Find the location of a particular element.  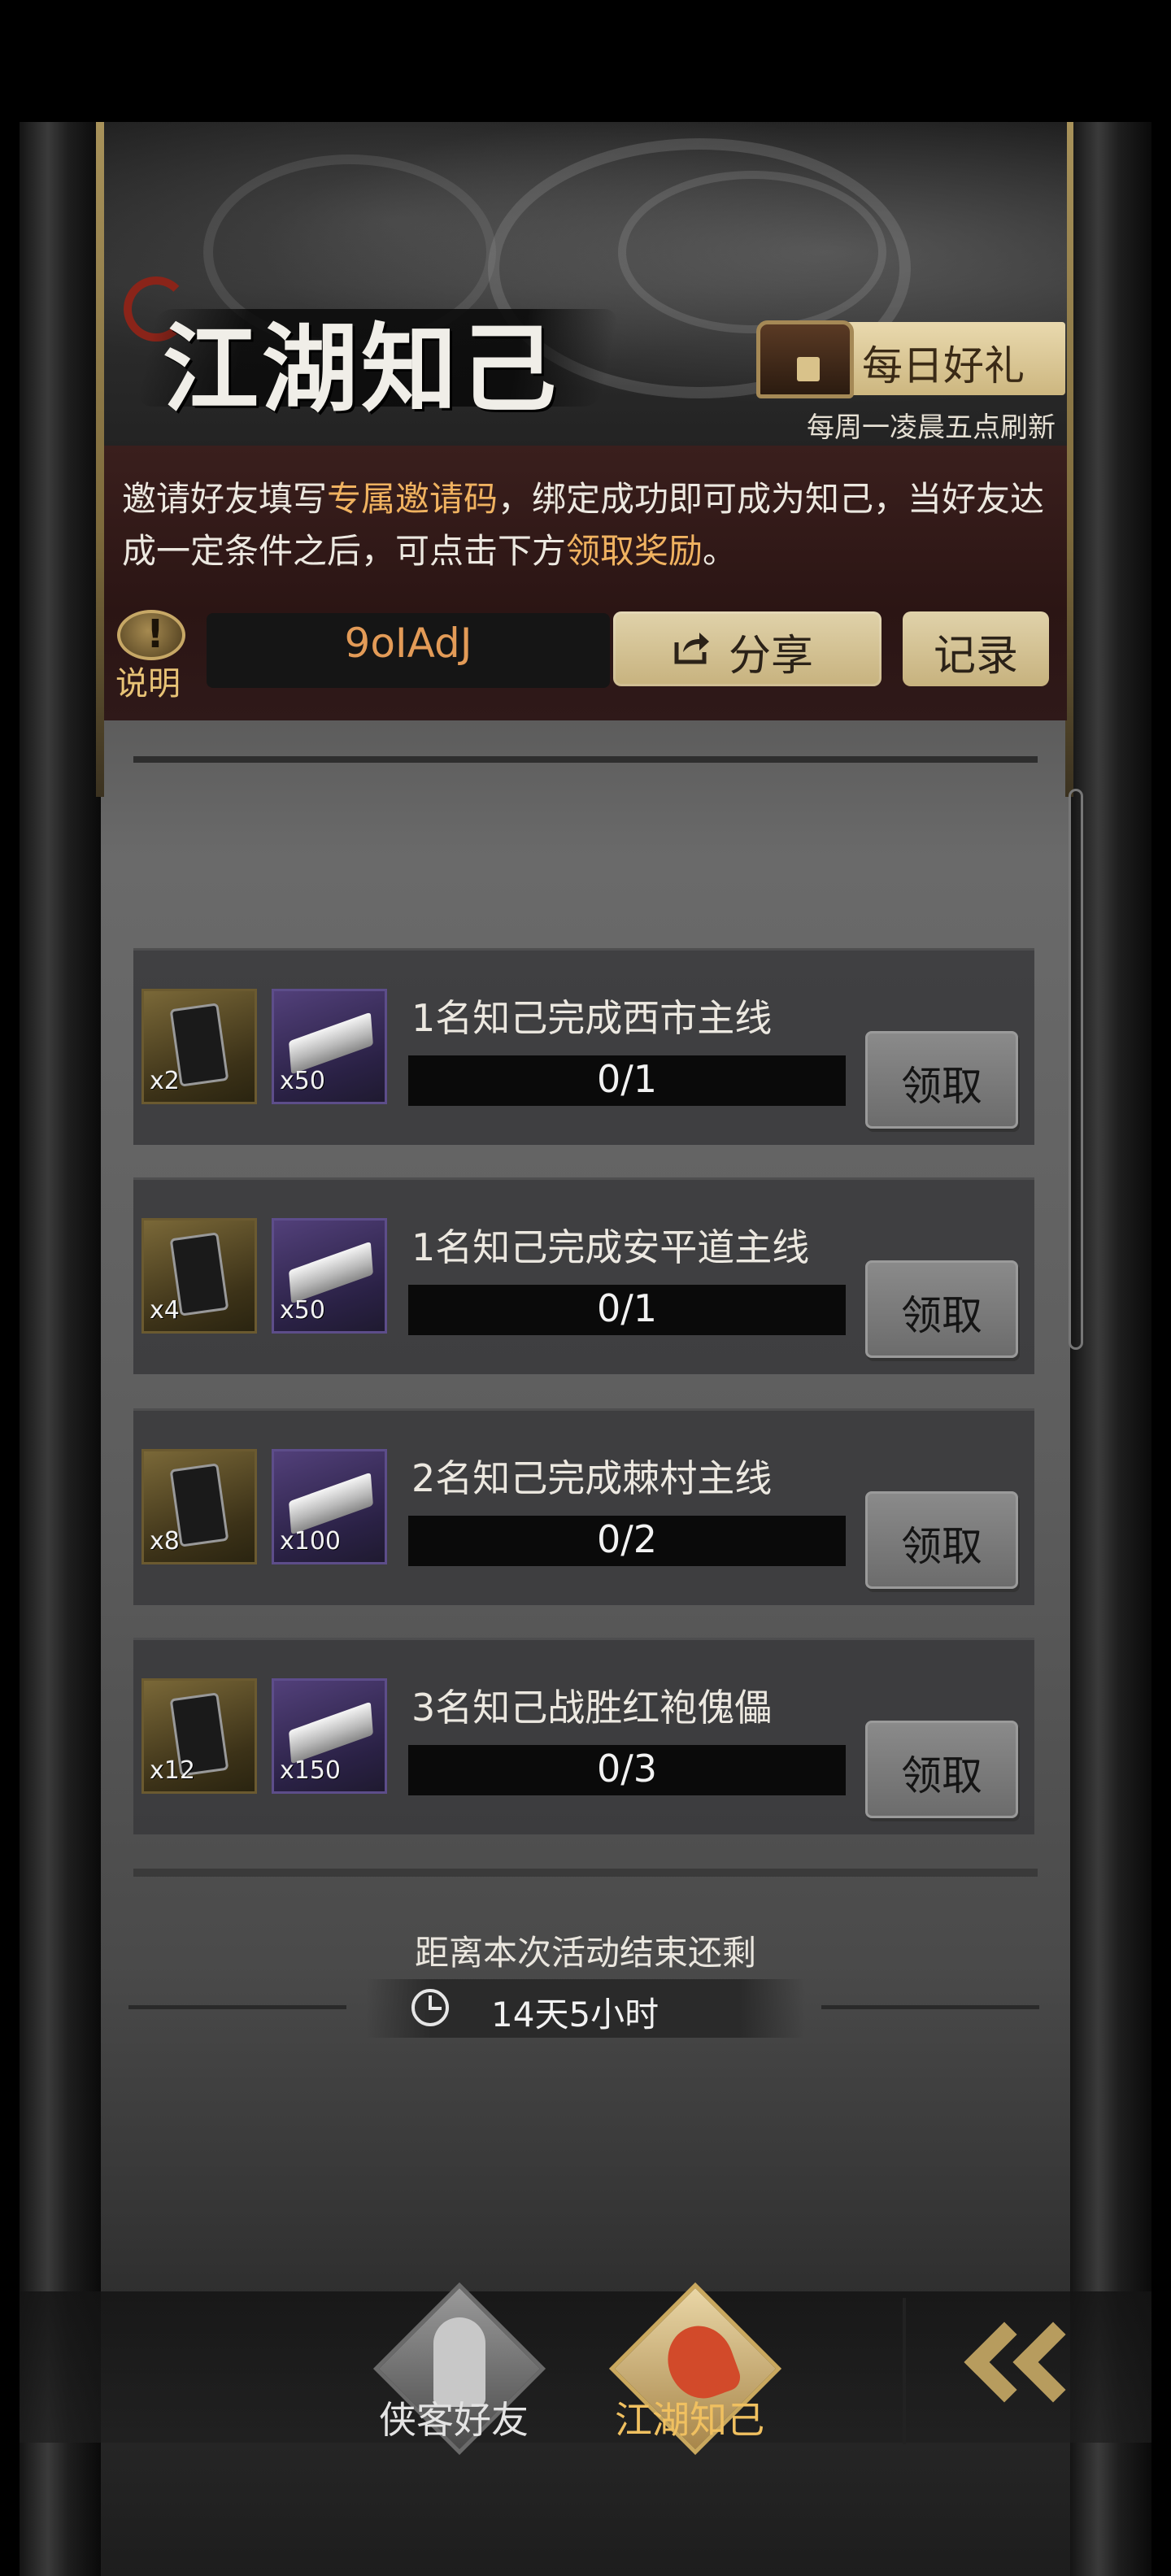

clock-hand is located at coordinates (436, 2009).